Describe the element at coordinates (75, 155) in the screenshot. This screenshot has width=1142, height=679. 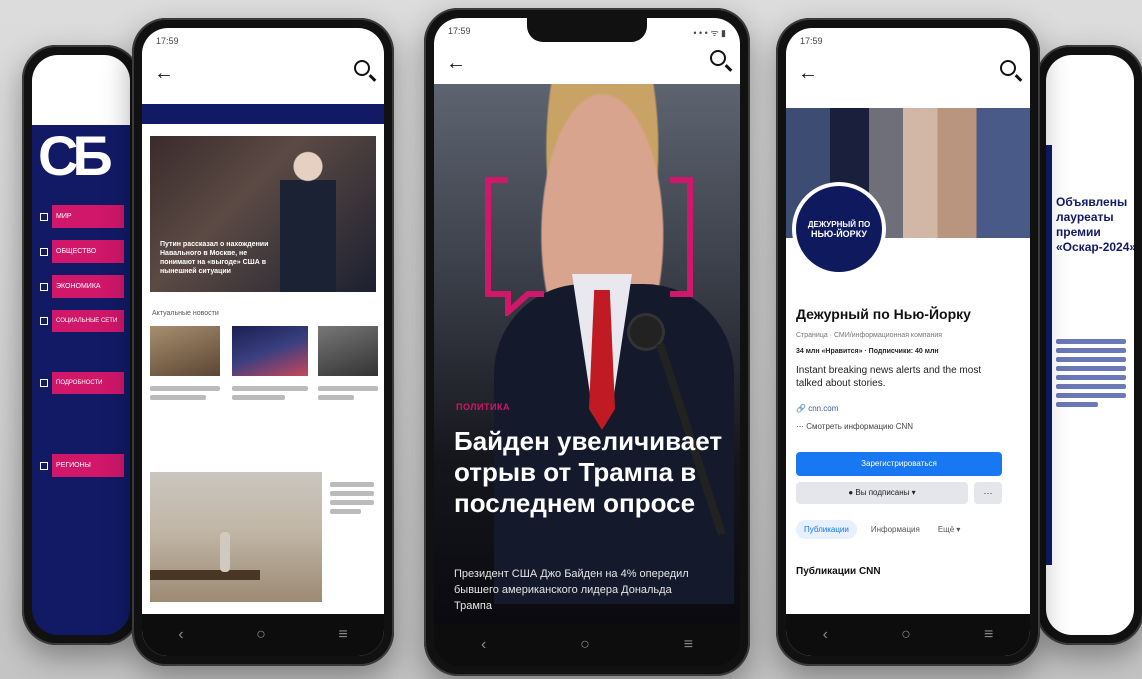
I see `brand-logo: СБ` at that location.